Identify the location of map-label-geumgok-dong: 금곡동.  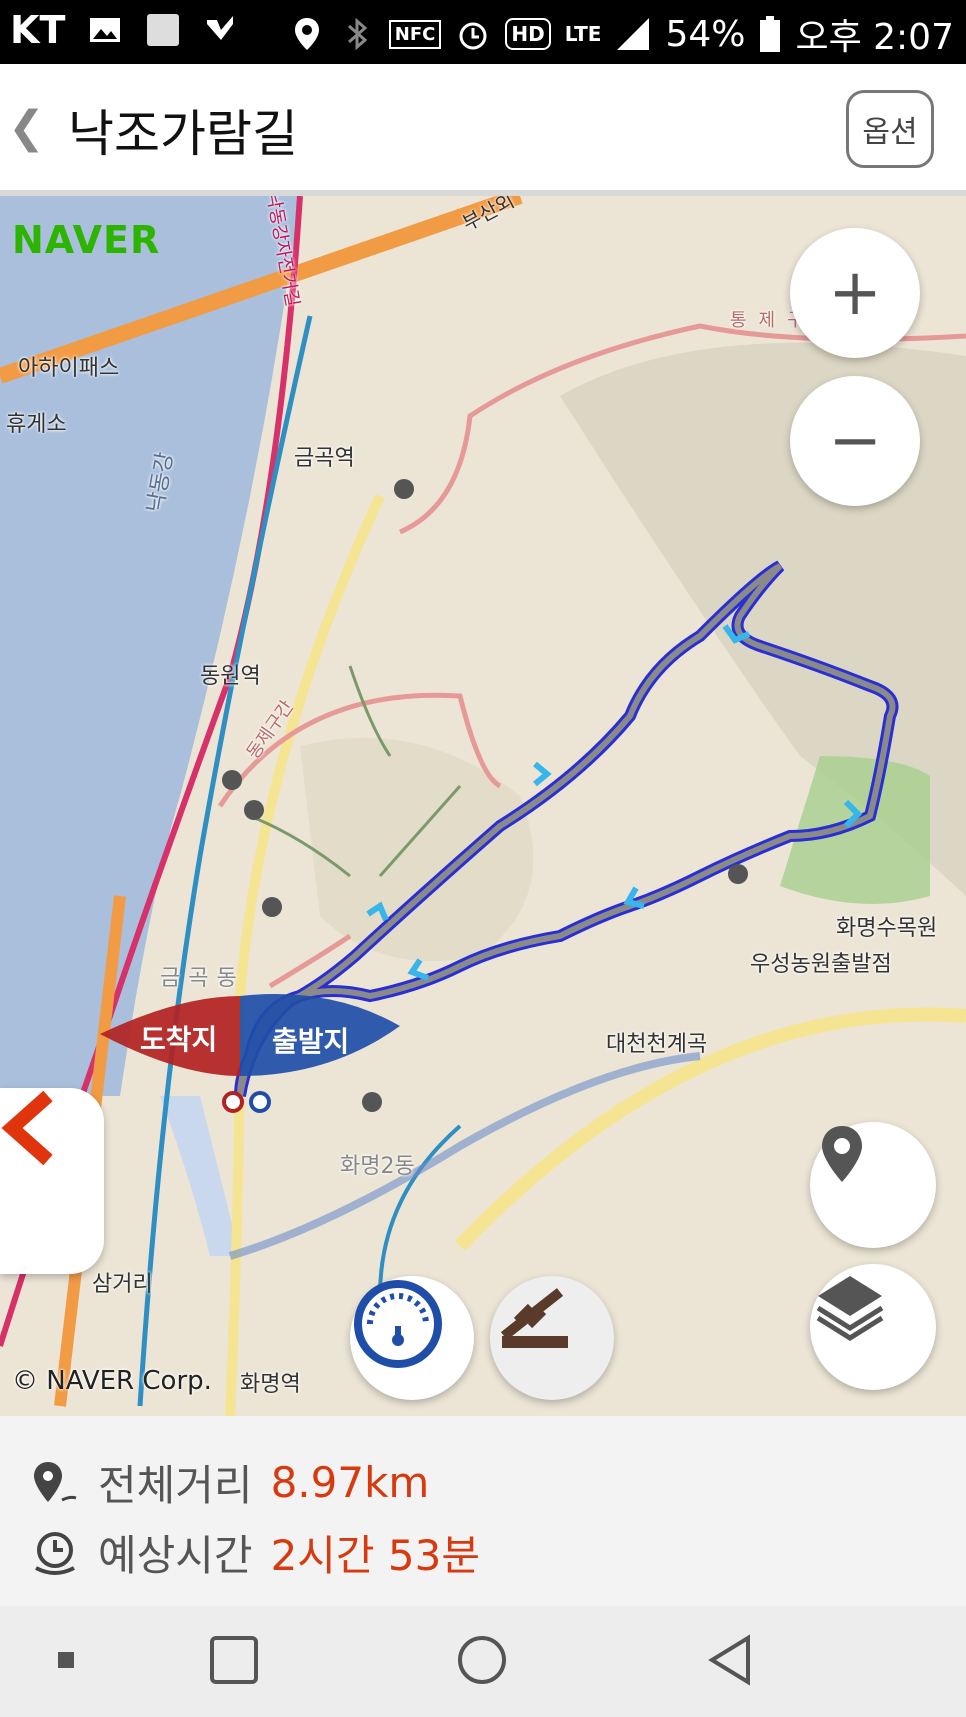
(202, 978).